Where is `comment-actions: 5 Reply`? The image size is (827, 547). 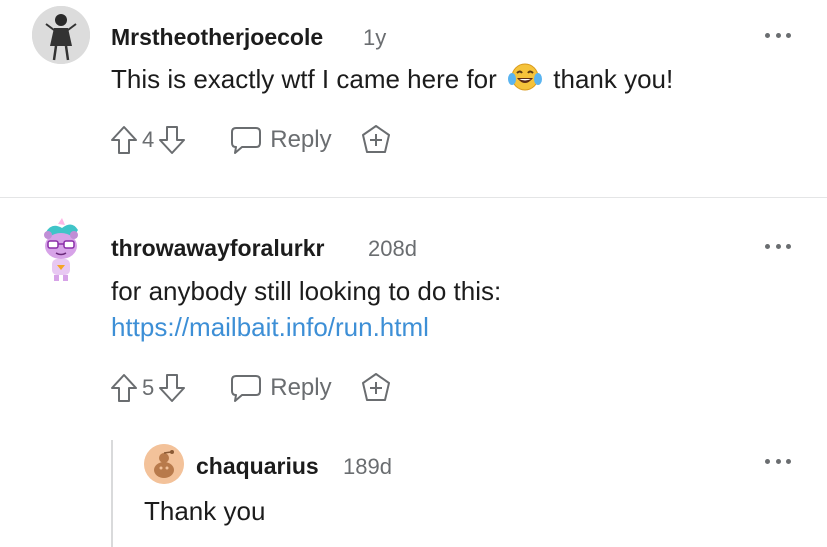
comment-actions: 5 Reply is located at coordinates (251, 388).